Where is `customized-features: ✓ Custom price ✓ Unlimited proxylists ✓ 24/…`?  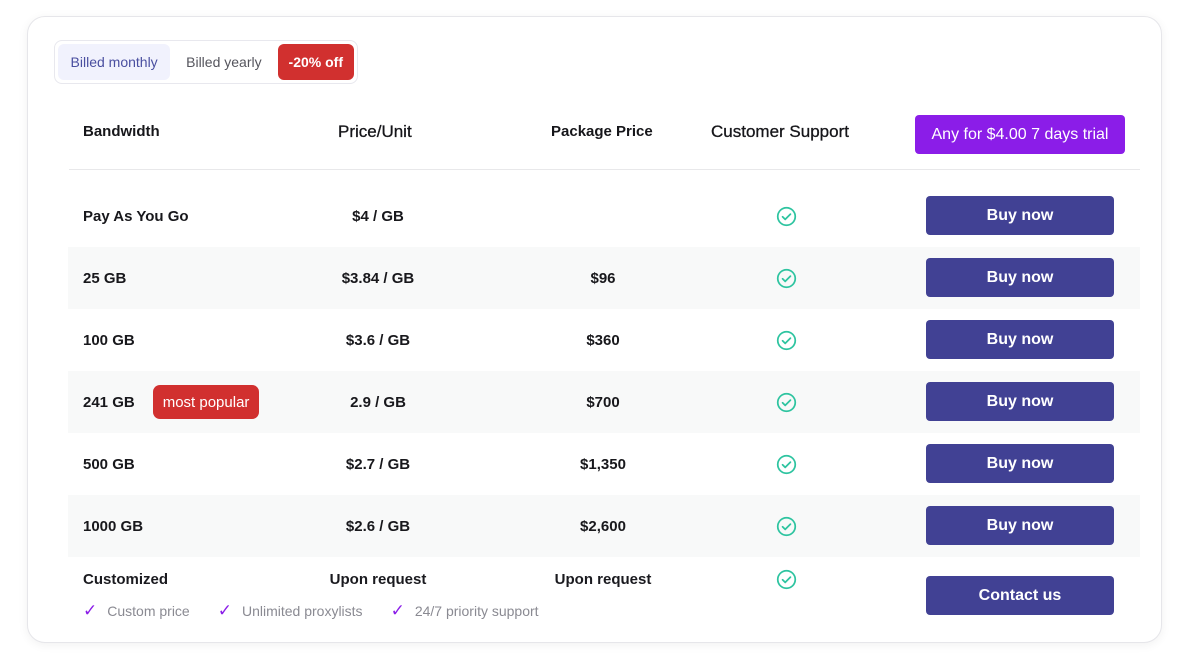 customized-features: ✓ Custom price ✓ Unlimited proxylists ✓ 24/… is located at coordinates (325, 611).